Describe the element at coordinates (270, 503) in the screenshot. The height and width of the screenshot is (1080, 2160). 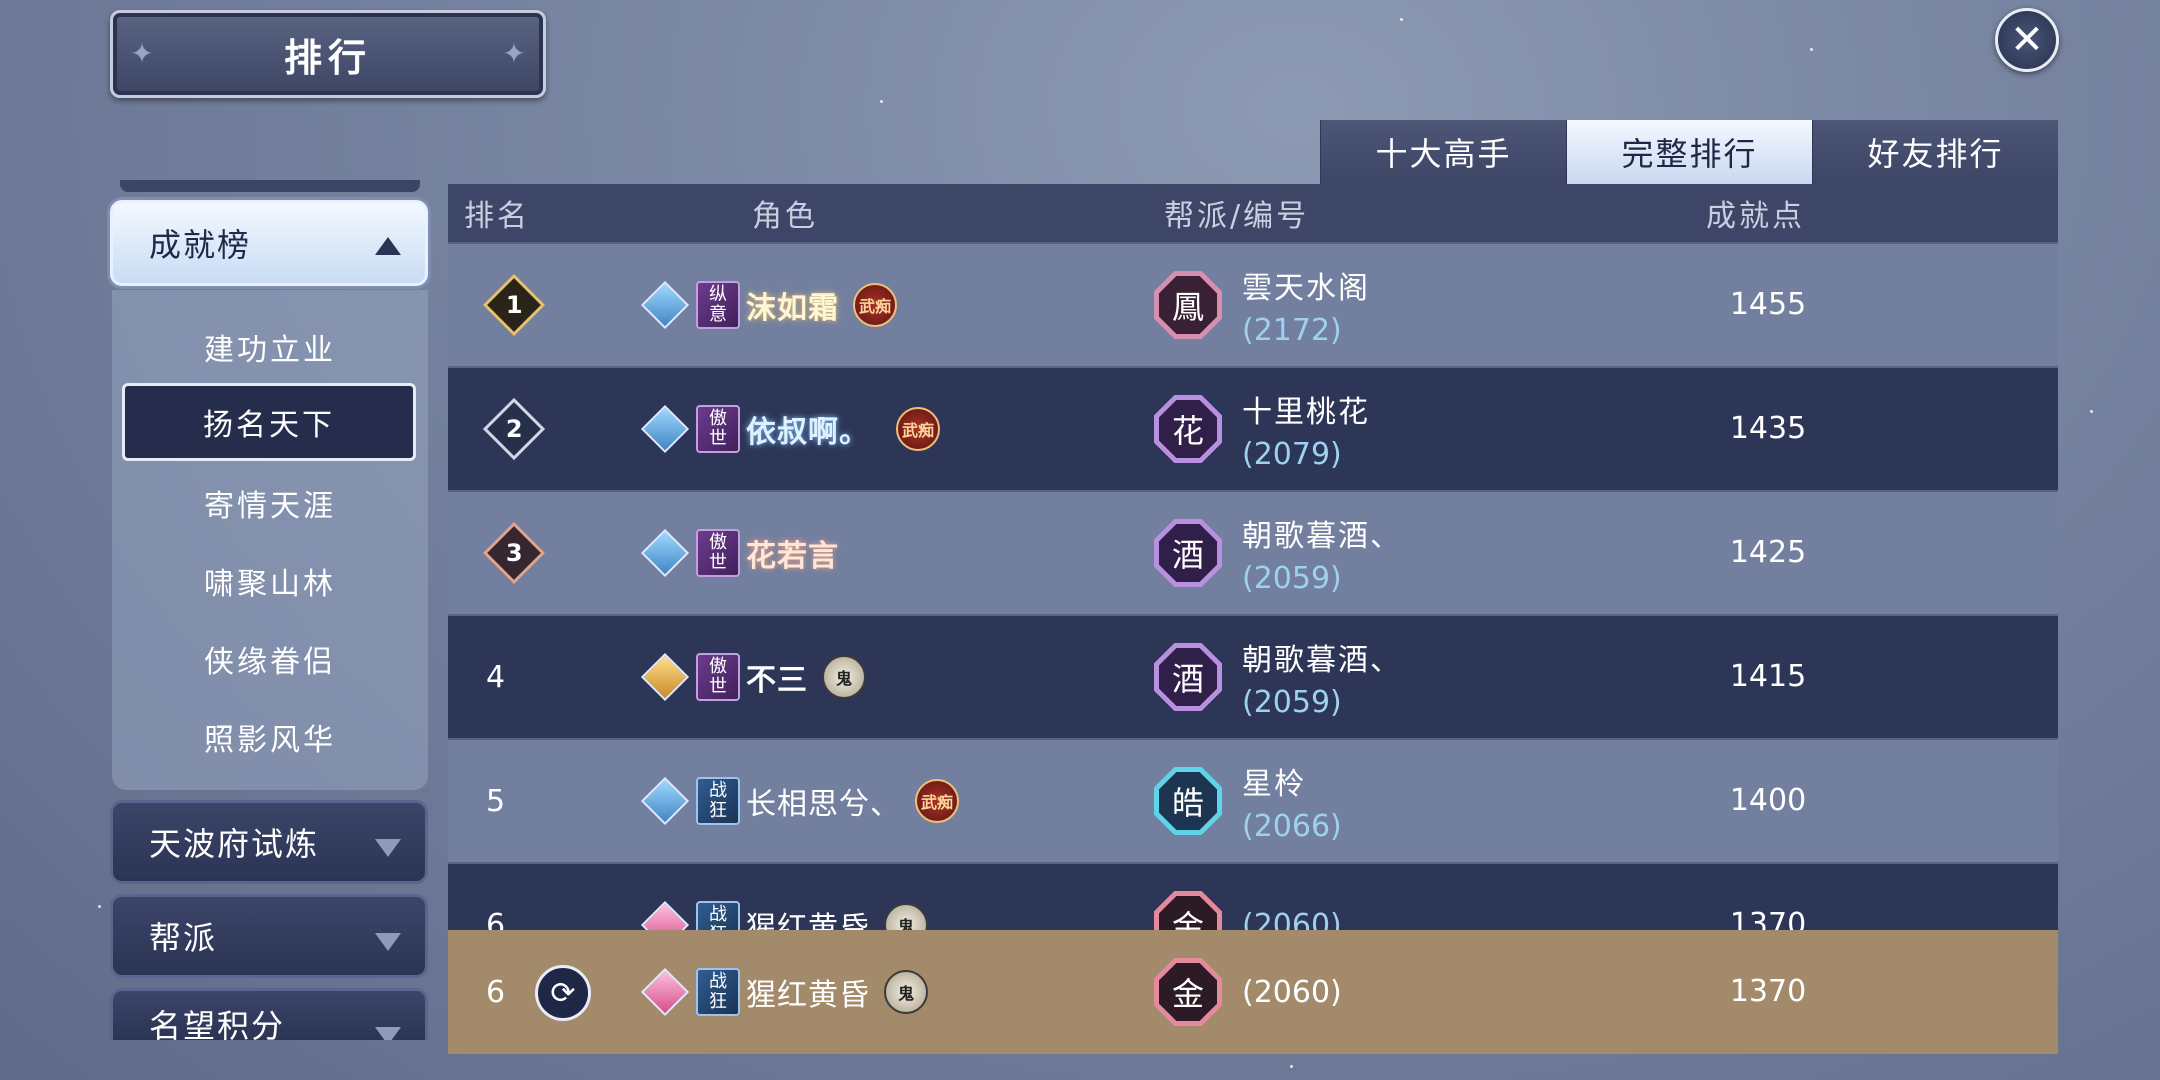
I see `sub-item-2: 寄情天涯` at that location.